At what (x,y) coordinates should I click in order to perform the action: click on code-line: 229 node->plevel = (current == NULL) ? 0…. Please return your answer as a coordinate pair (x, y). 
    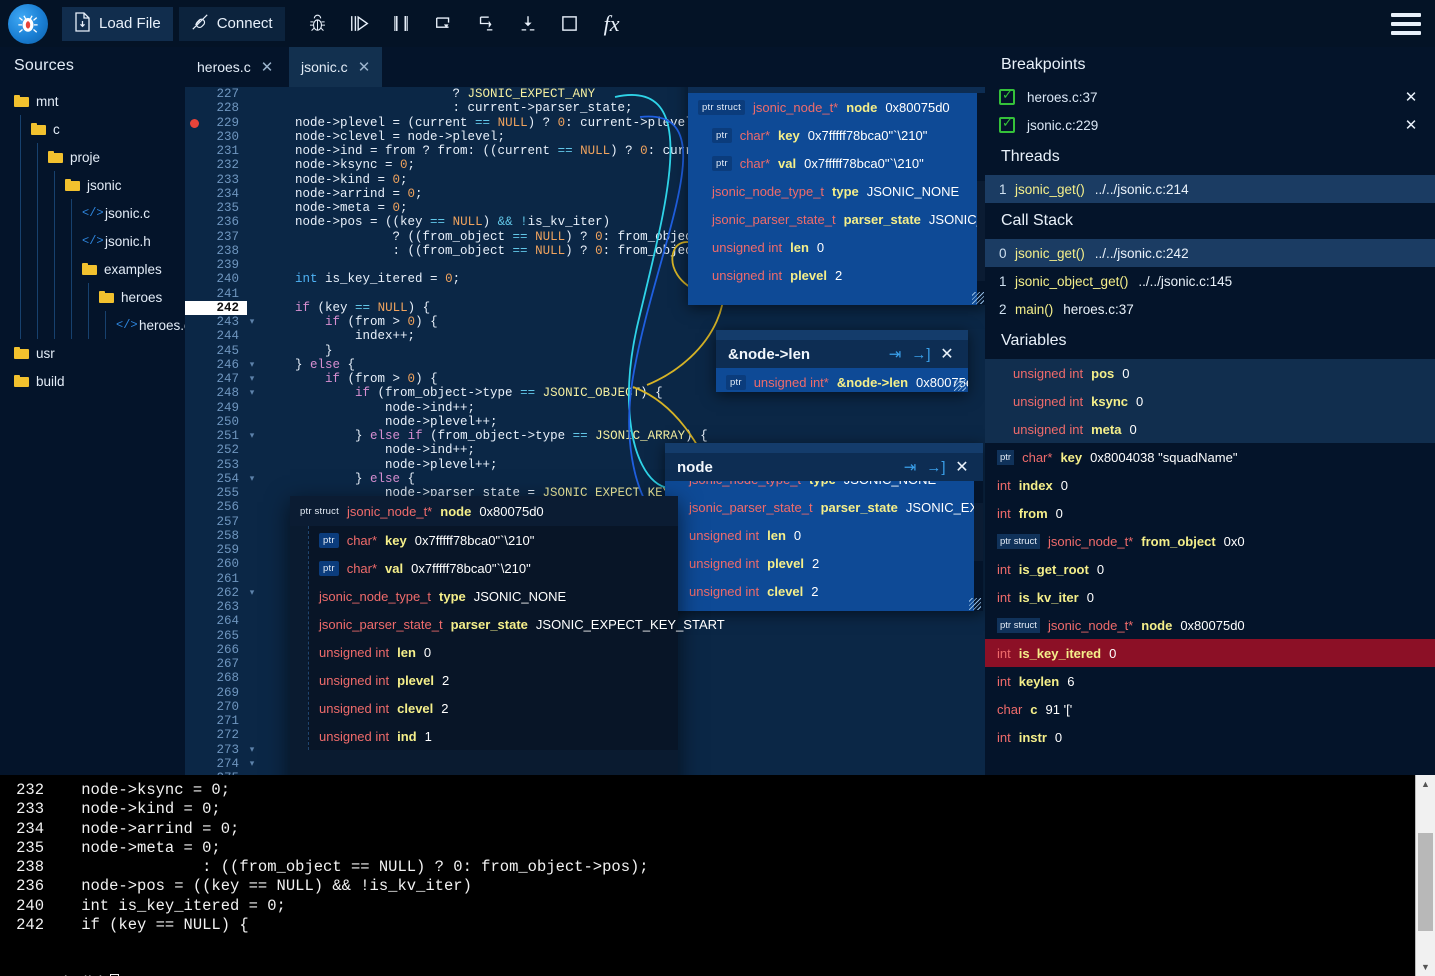
    Looking at the image, I should click on (476, 123).